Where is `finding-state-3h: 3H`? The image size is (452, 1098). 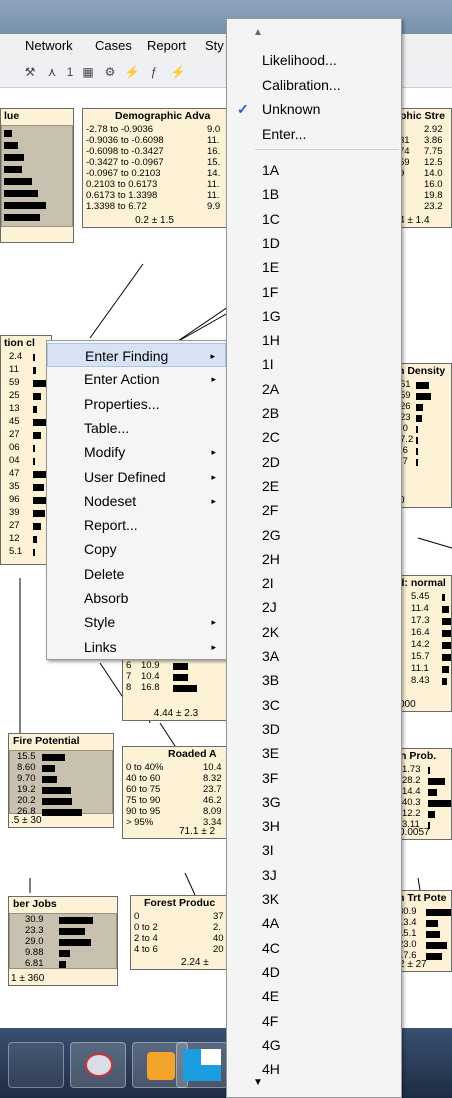 finding-state-3h: 3H is located at coordinates (314, 826).